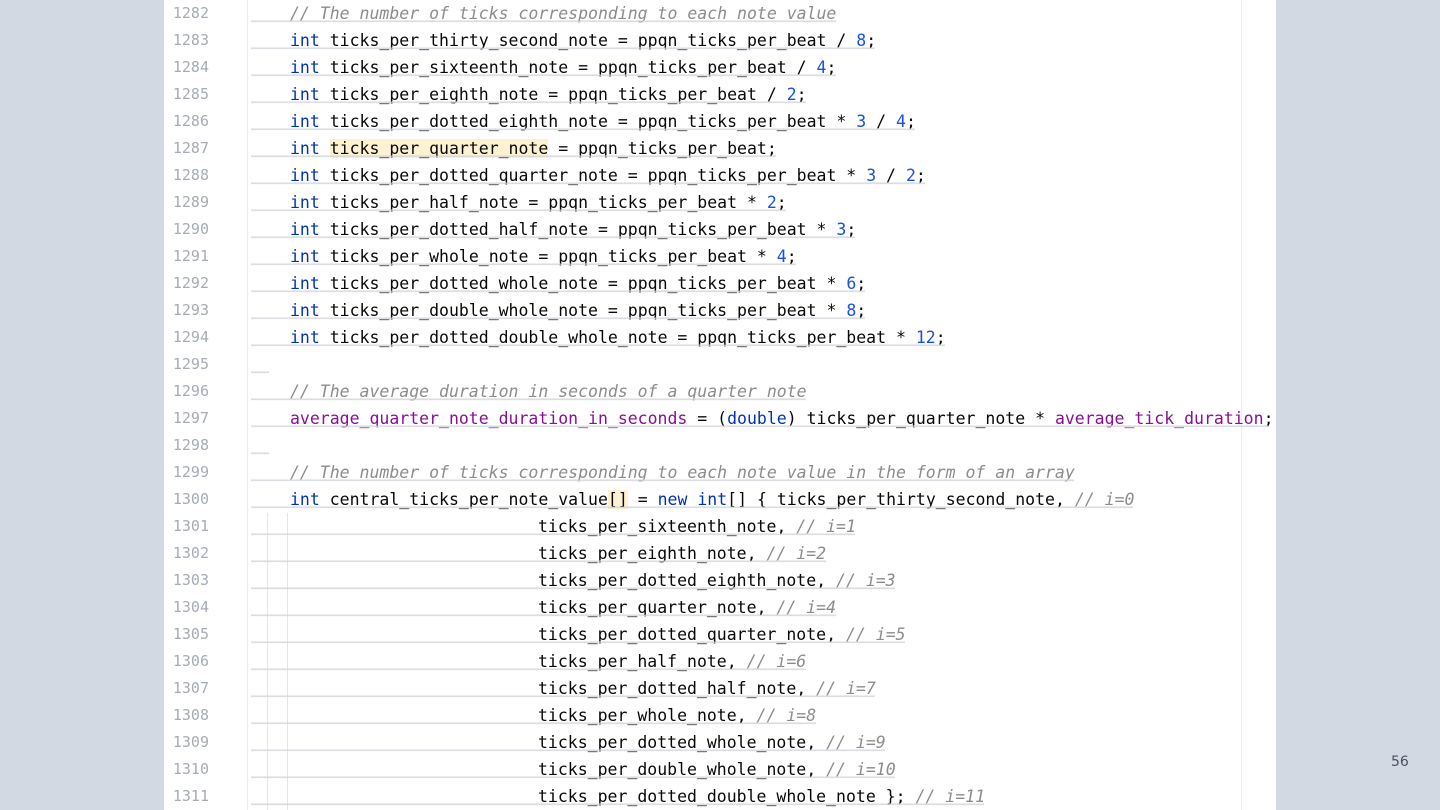 This screenshot has width=1440, height=810. Describe the element at coordinates (720, 445) in the screenshot. I see `code-line: 1298` at that location.